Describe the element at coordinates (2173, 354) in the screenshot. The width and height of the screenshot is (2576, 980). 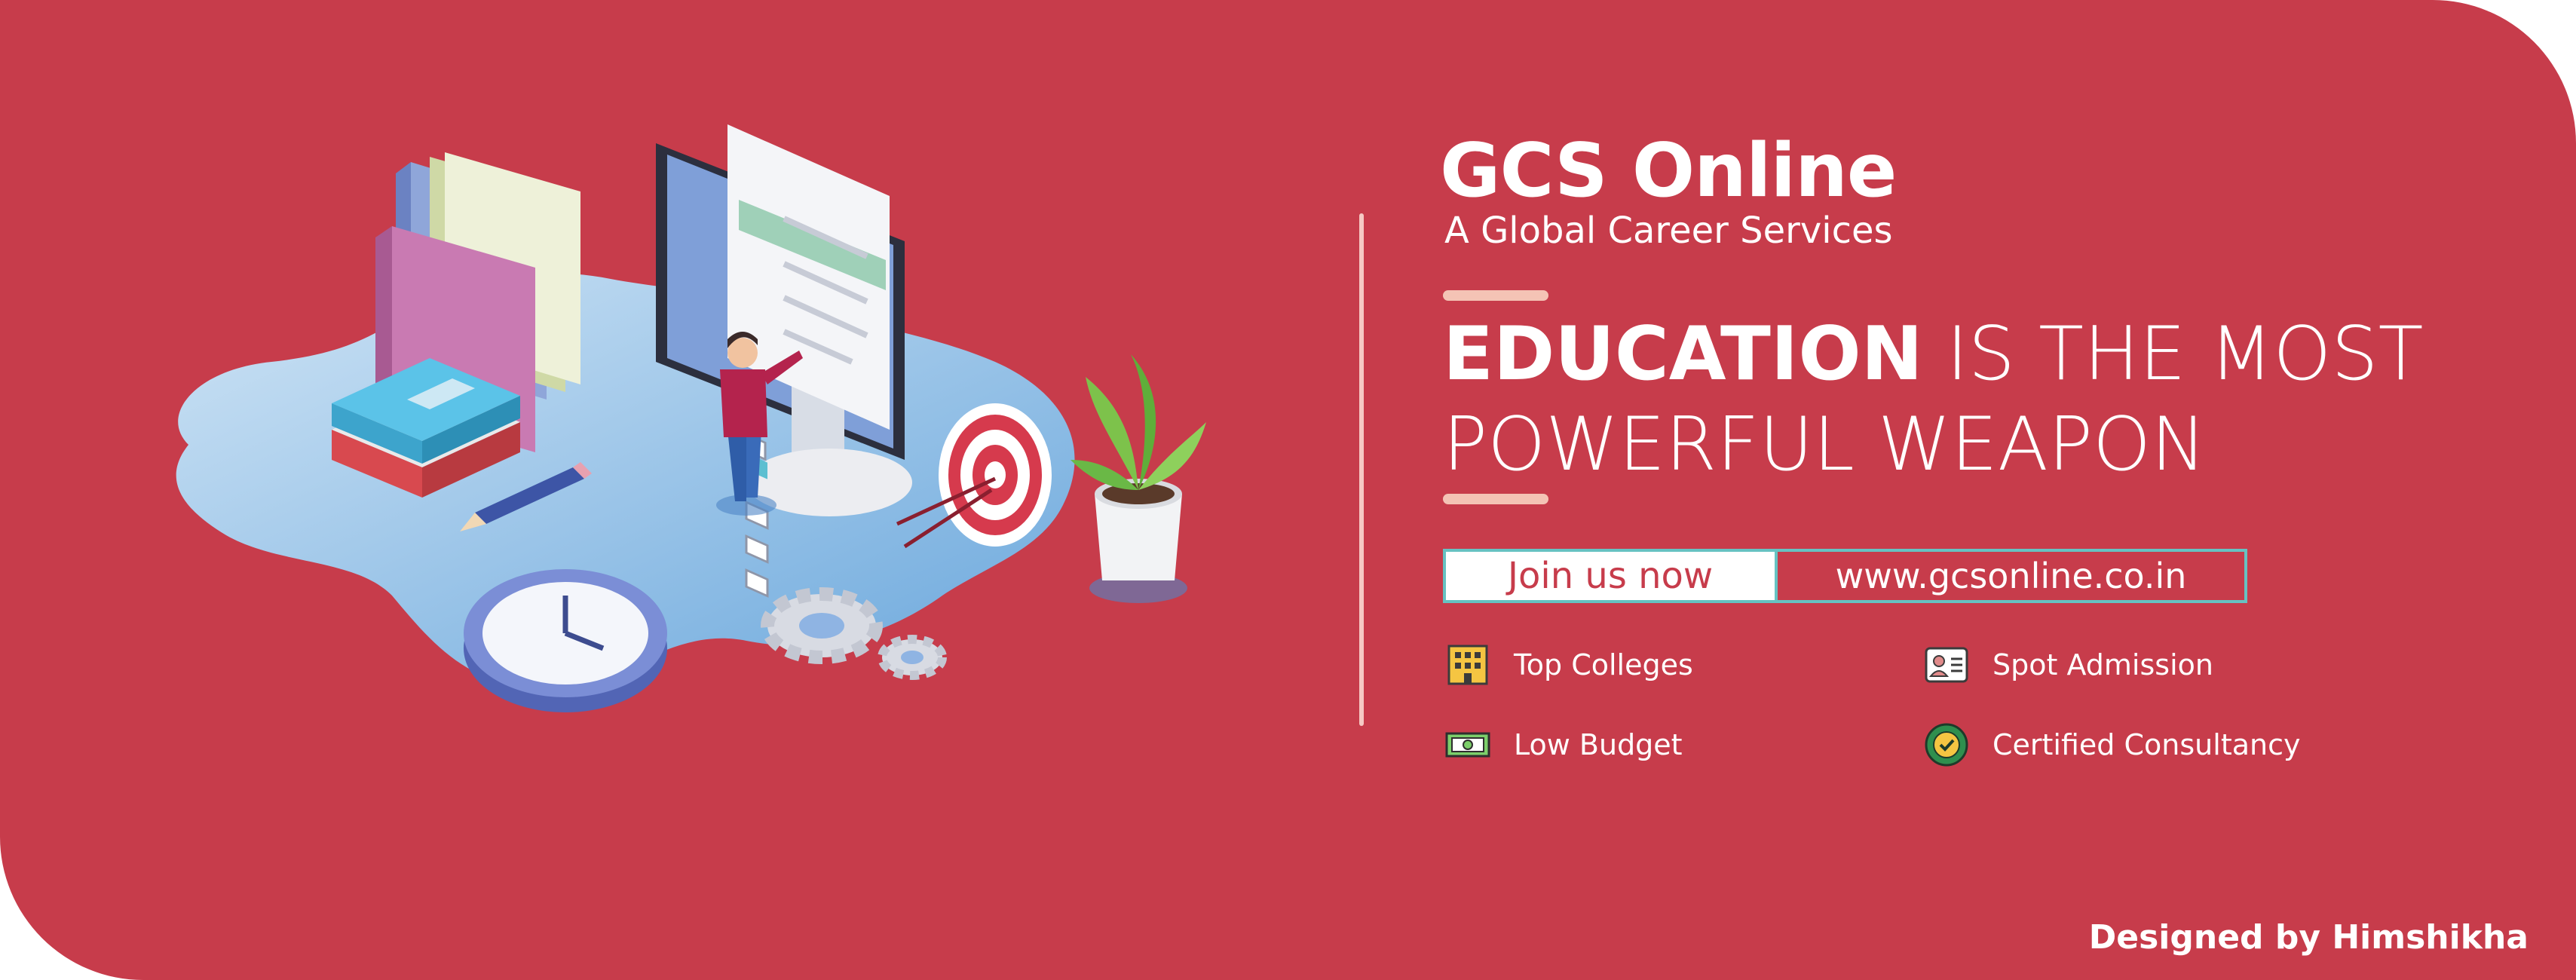
I see `headline-line1-rest: IS THE MOST` at that location.